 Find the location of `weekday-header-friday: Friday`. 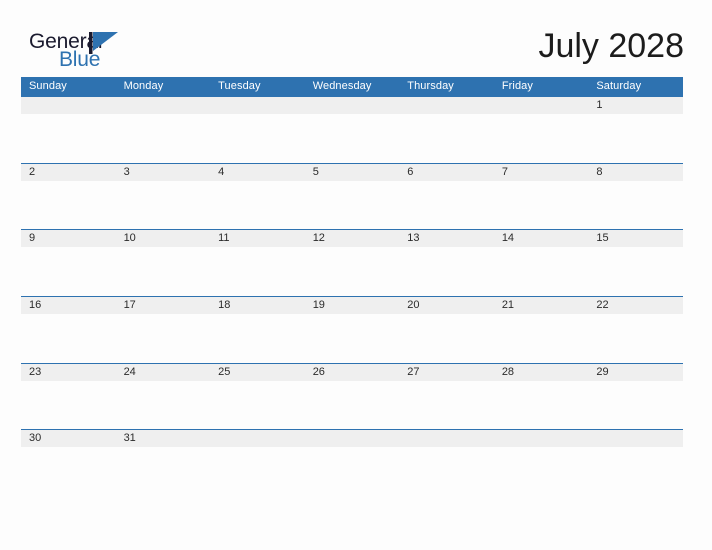

weekday-header-friday: Friday is located at coordinates (517, 86).